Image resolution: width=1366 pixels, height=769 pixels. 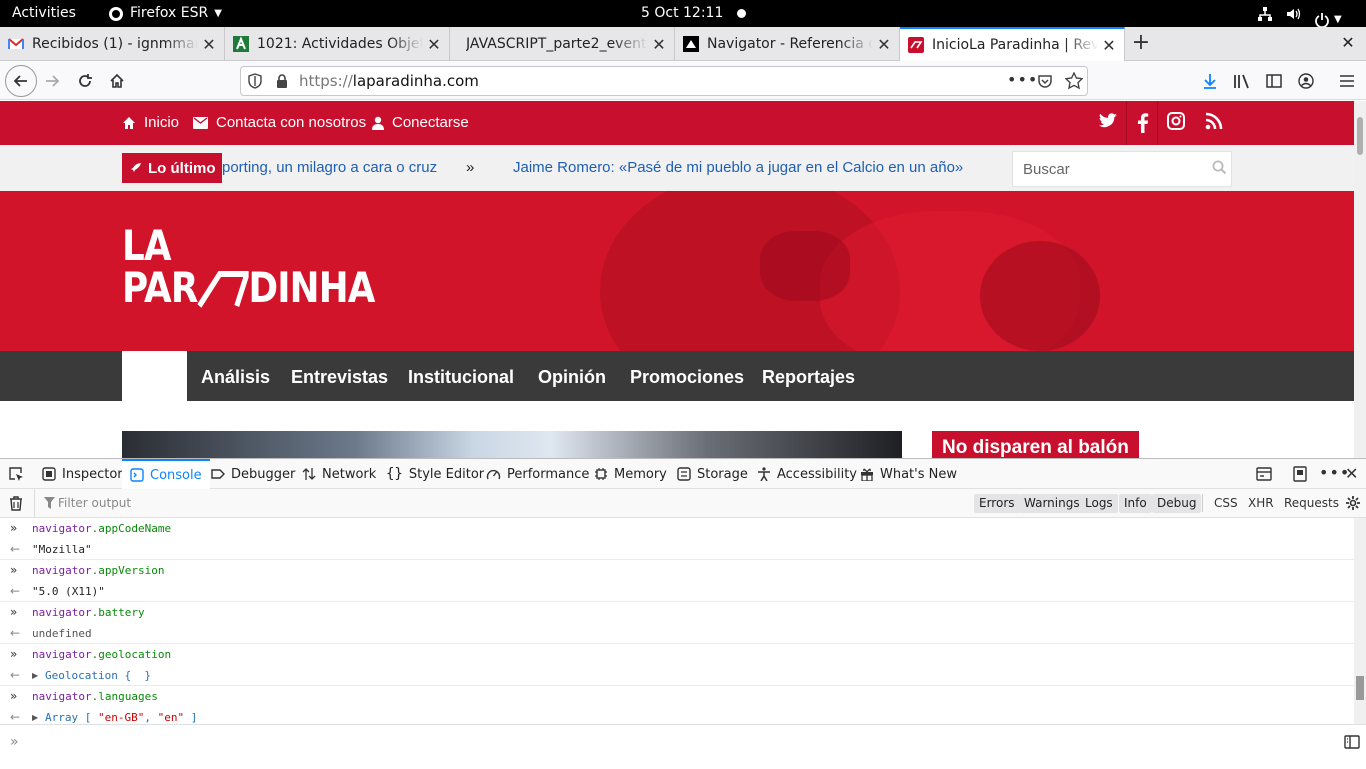 I want to click on back-button, so click(x=21, y=81).